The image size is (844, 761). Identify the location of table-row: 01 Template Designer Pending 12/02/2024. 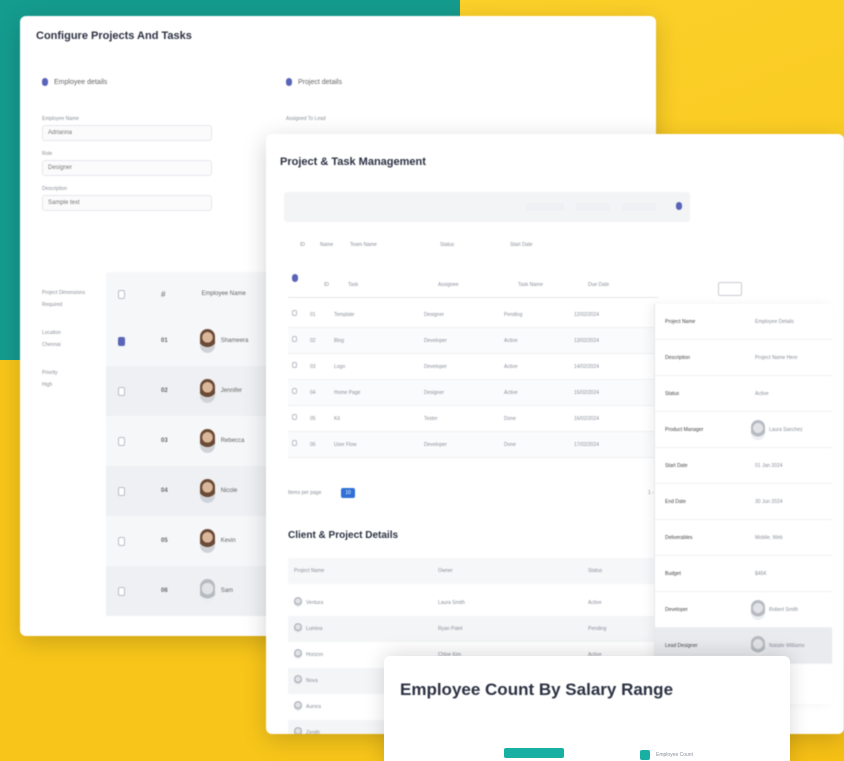
(473, 315).